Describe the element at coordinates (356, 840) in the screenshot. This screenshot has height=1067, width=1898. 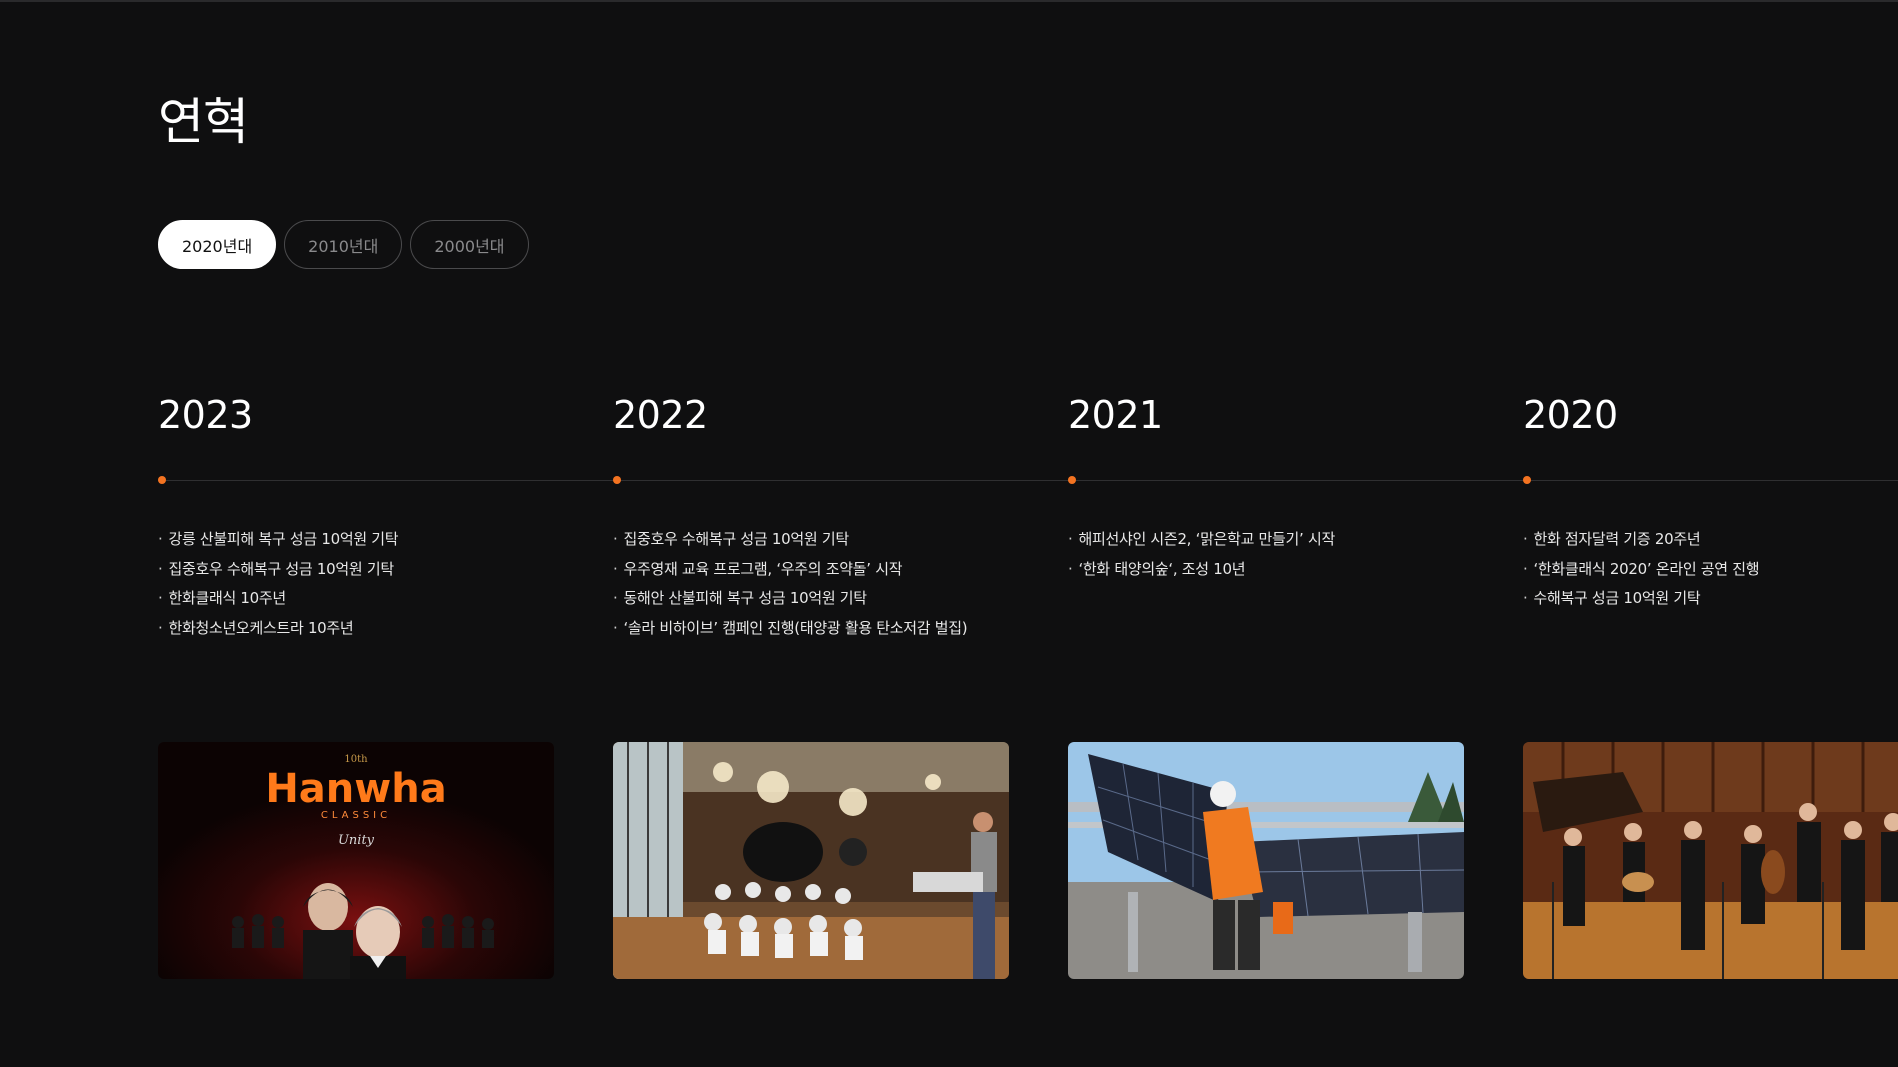
I see `poster-script-text: Unity` at that location.